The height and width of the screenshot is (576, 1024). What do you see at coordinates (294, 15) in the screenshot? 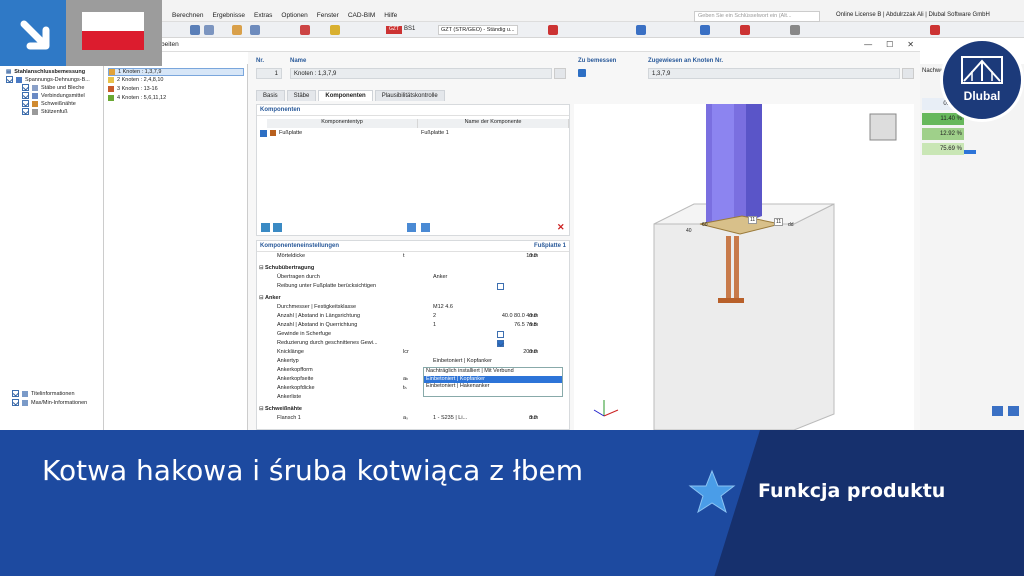
I see `menu-item: Optionen` at bounding box center [294, 15].